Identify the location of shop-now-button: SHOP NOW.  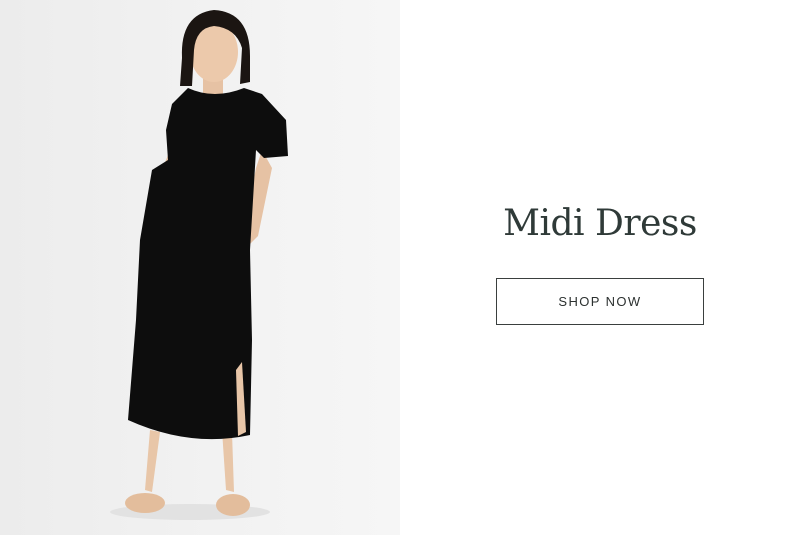
(600, 301).